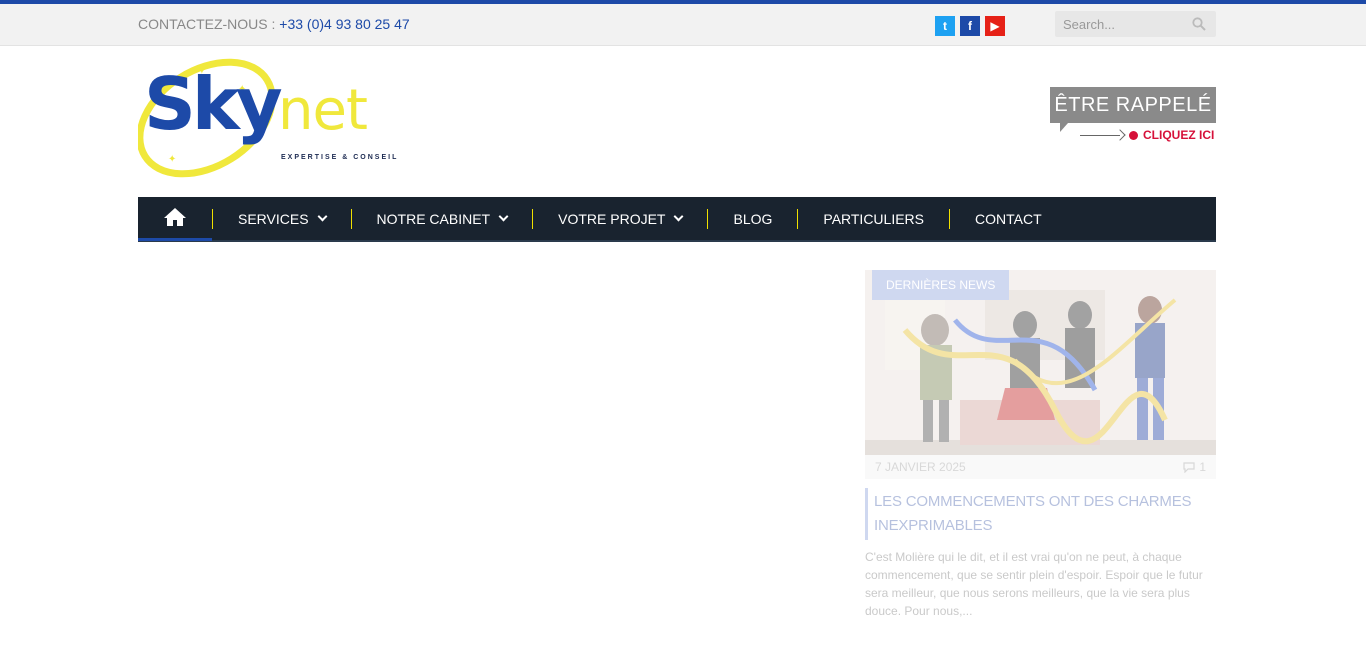 The height and width of the screenshot is (651, 1366). Describe the element at coordinates (1040, 362) in the screenshot. I see `news-image: DERNIÈRES NEWS` at that location.